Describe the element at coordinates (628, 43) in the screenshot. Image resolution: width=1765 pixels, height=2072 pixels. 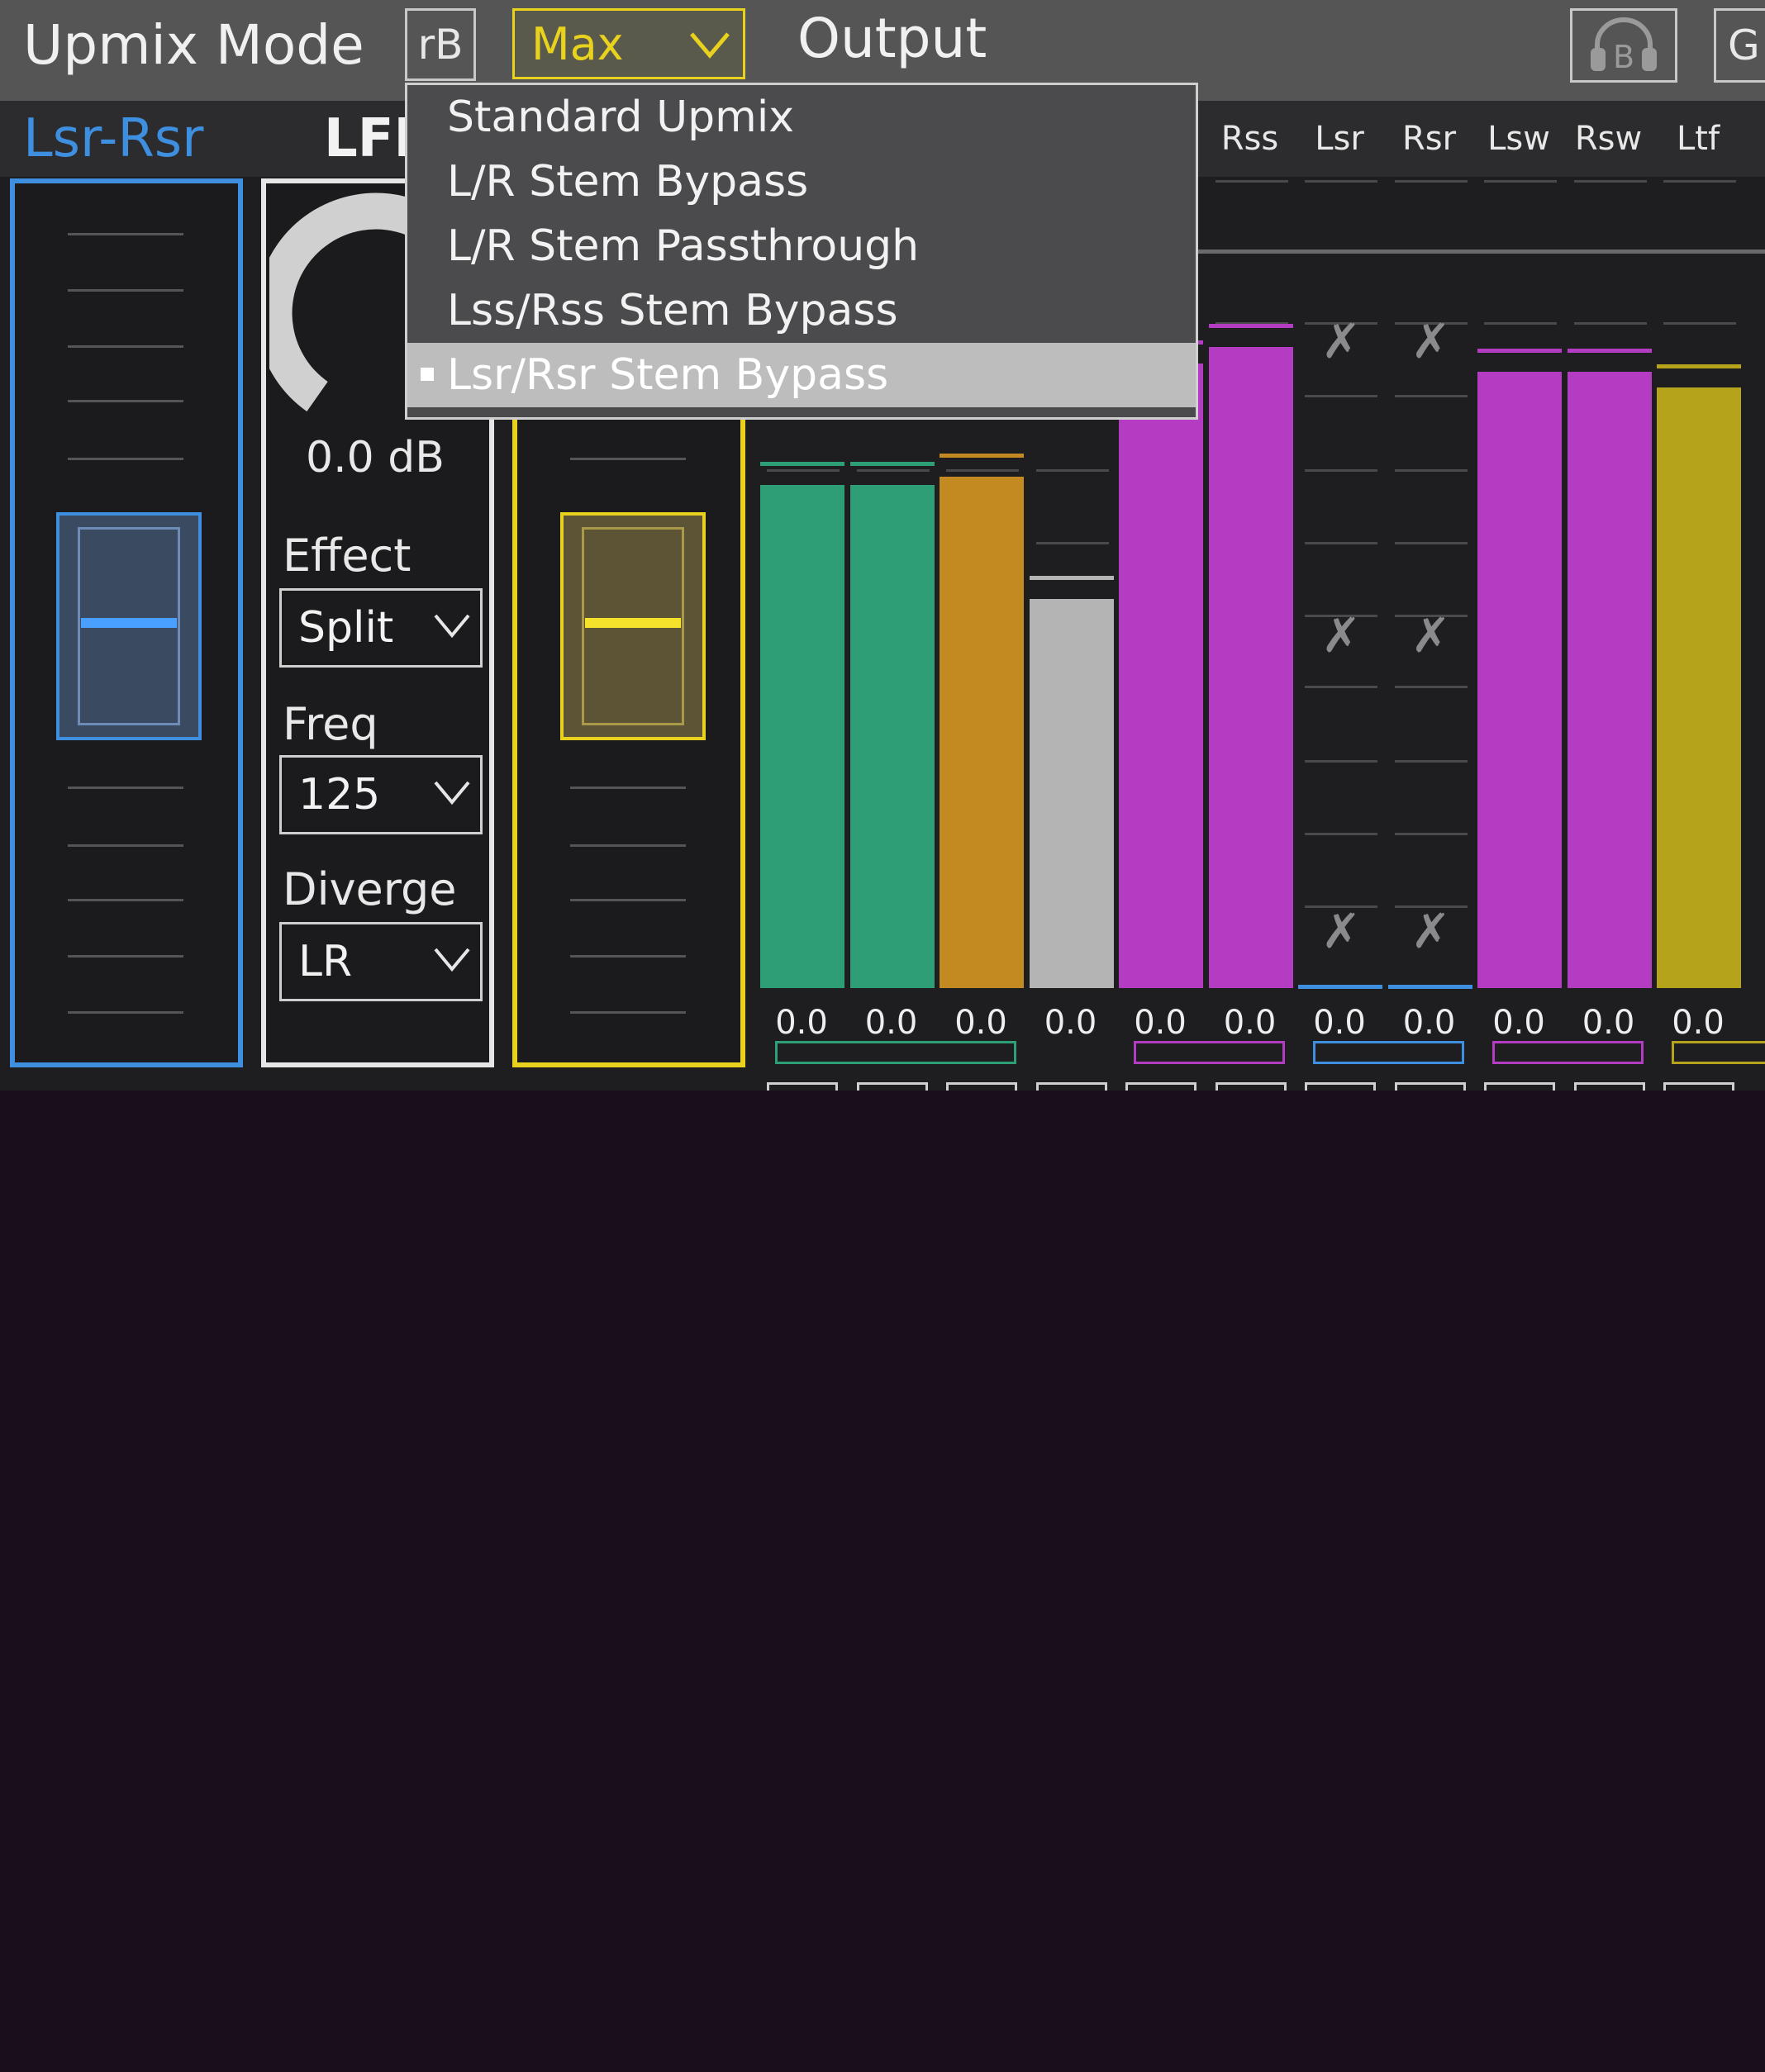
I see `upmix-mode-dropdown: Max` at that location.